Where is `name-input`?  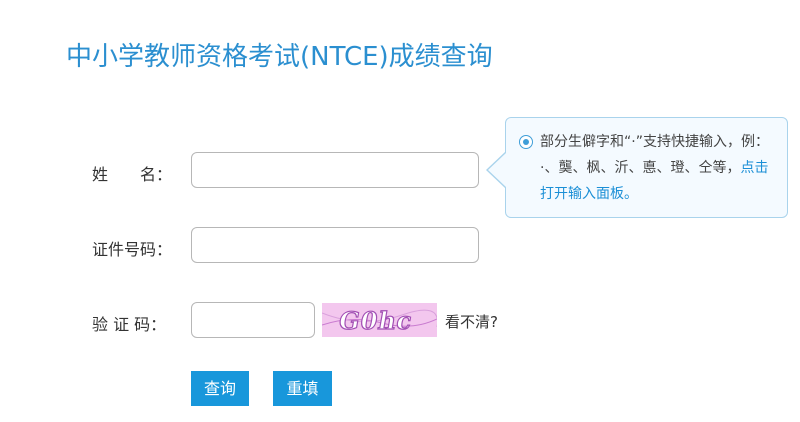
name-input is located at coordinates (335, 170).